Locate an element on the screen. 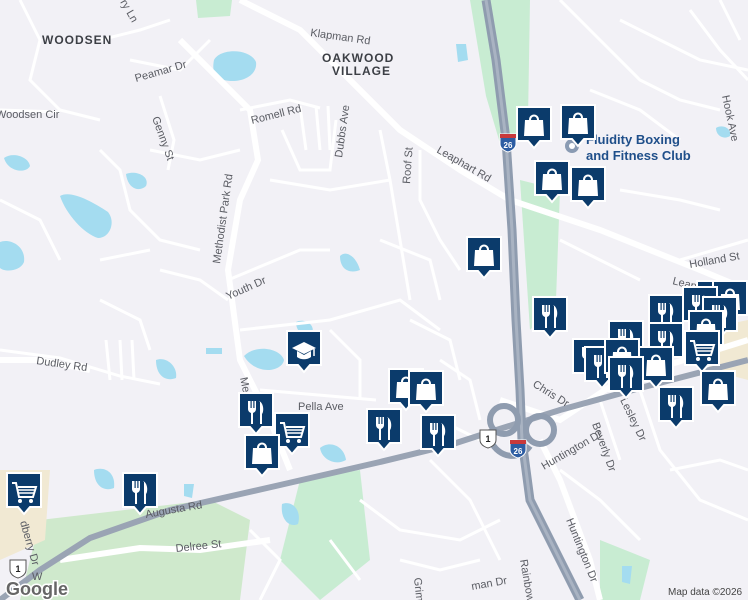 This screenshot has height=600, width=748. road-label-grim: Grim is located at coordinates (418, 588).